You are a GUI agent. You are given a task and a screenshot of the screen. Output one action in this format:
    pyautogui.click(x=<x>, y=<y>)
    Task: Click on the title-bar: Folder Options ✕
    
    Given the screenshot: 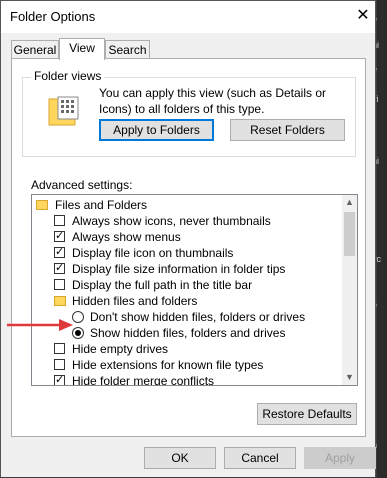 What is the action you would take?
    pyautogui.click(x=188, y=17)
    